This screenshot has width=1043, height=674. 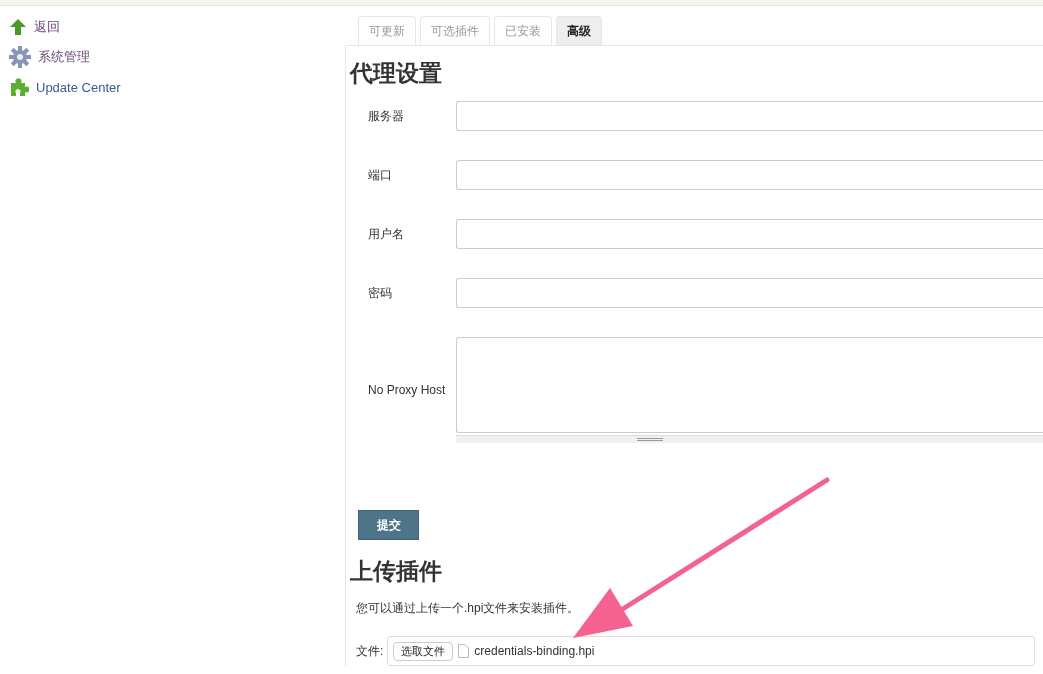 What do you see at coordinates (172, 57) in the screenshot?
I see `sidebar-link: 系统管理` at bounding box center [172, 57].